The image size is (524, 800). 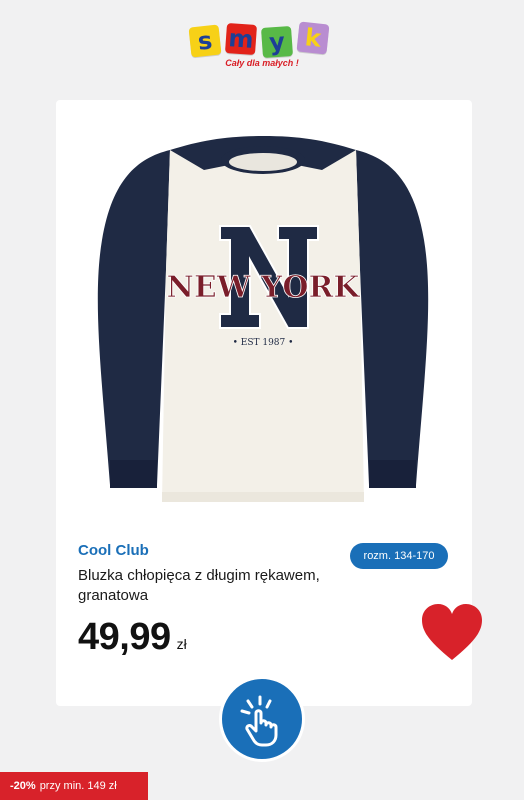 What do you see at coordinates (23, 786) in the screenshot?
I see `promo-discount: -20%` at bounding box center [23, 786].